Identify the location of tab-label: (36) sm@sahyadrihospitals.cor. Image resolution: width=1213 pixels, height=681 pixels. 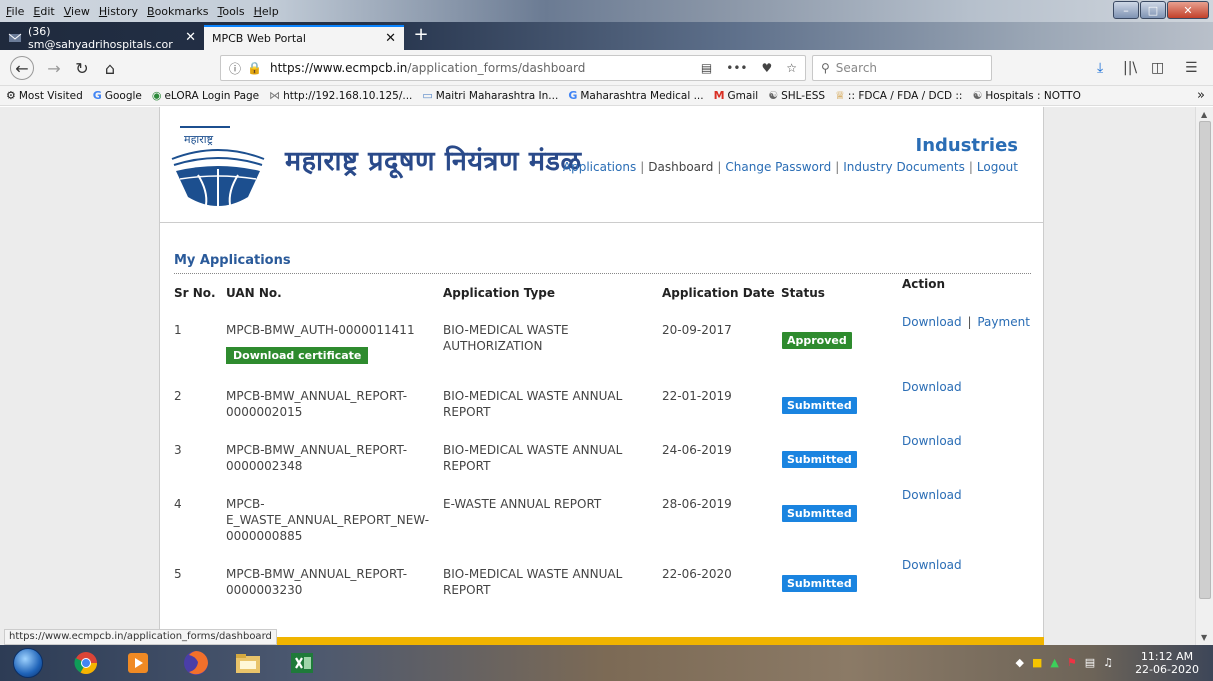
(100, 37).